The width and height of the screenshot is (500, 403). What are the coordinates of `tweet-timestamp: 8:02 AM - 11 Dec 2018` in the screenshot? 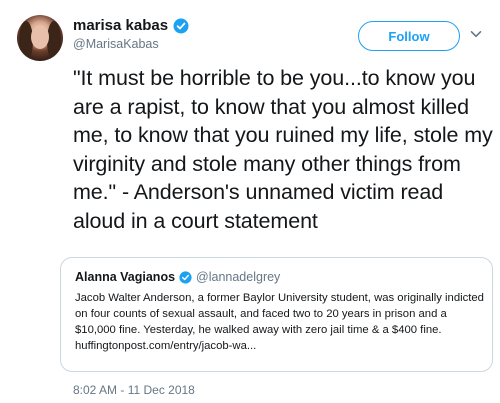 It's located at (134, 390).